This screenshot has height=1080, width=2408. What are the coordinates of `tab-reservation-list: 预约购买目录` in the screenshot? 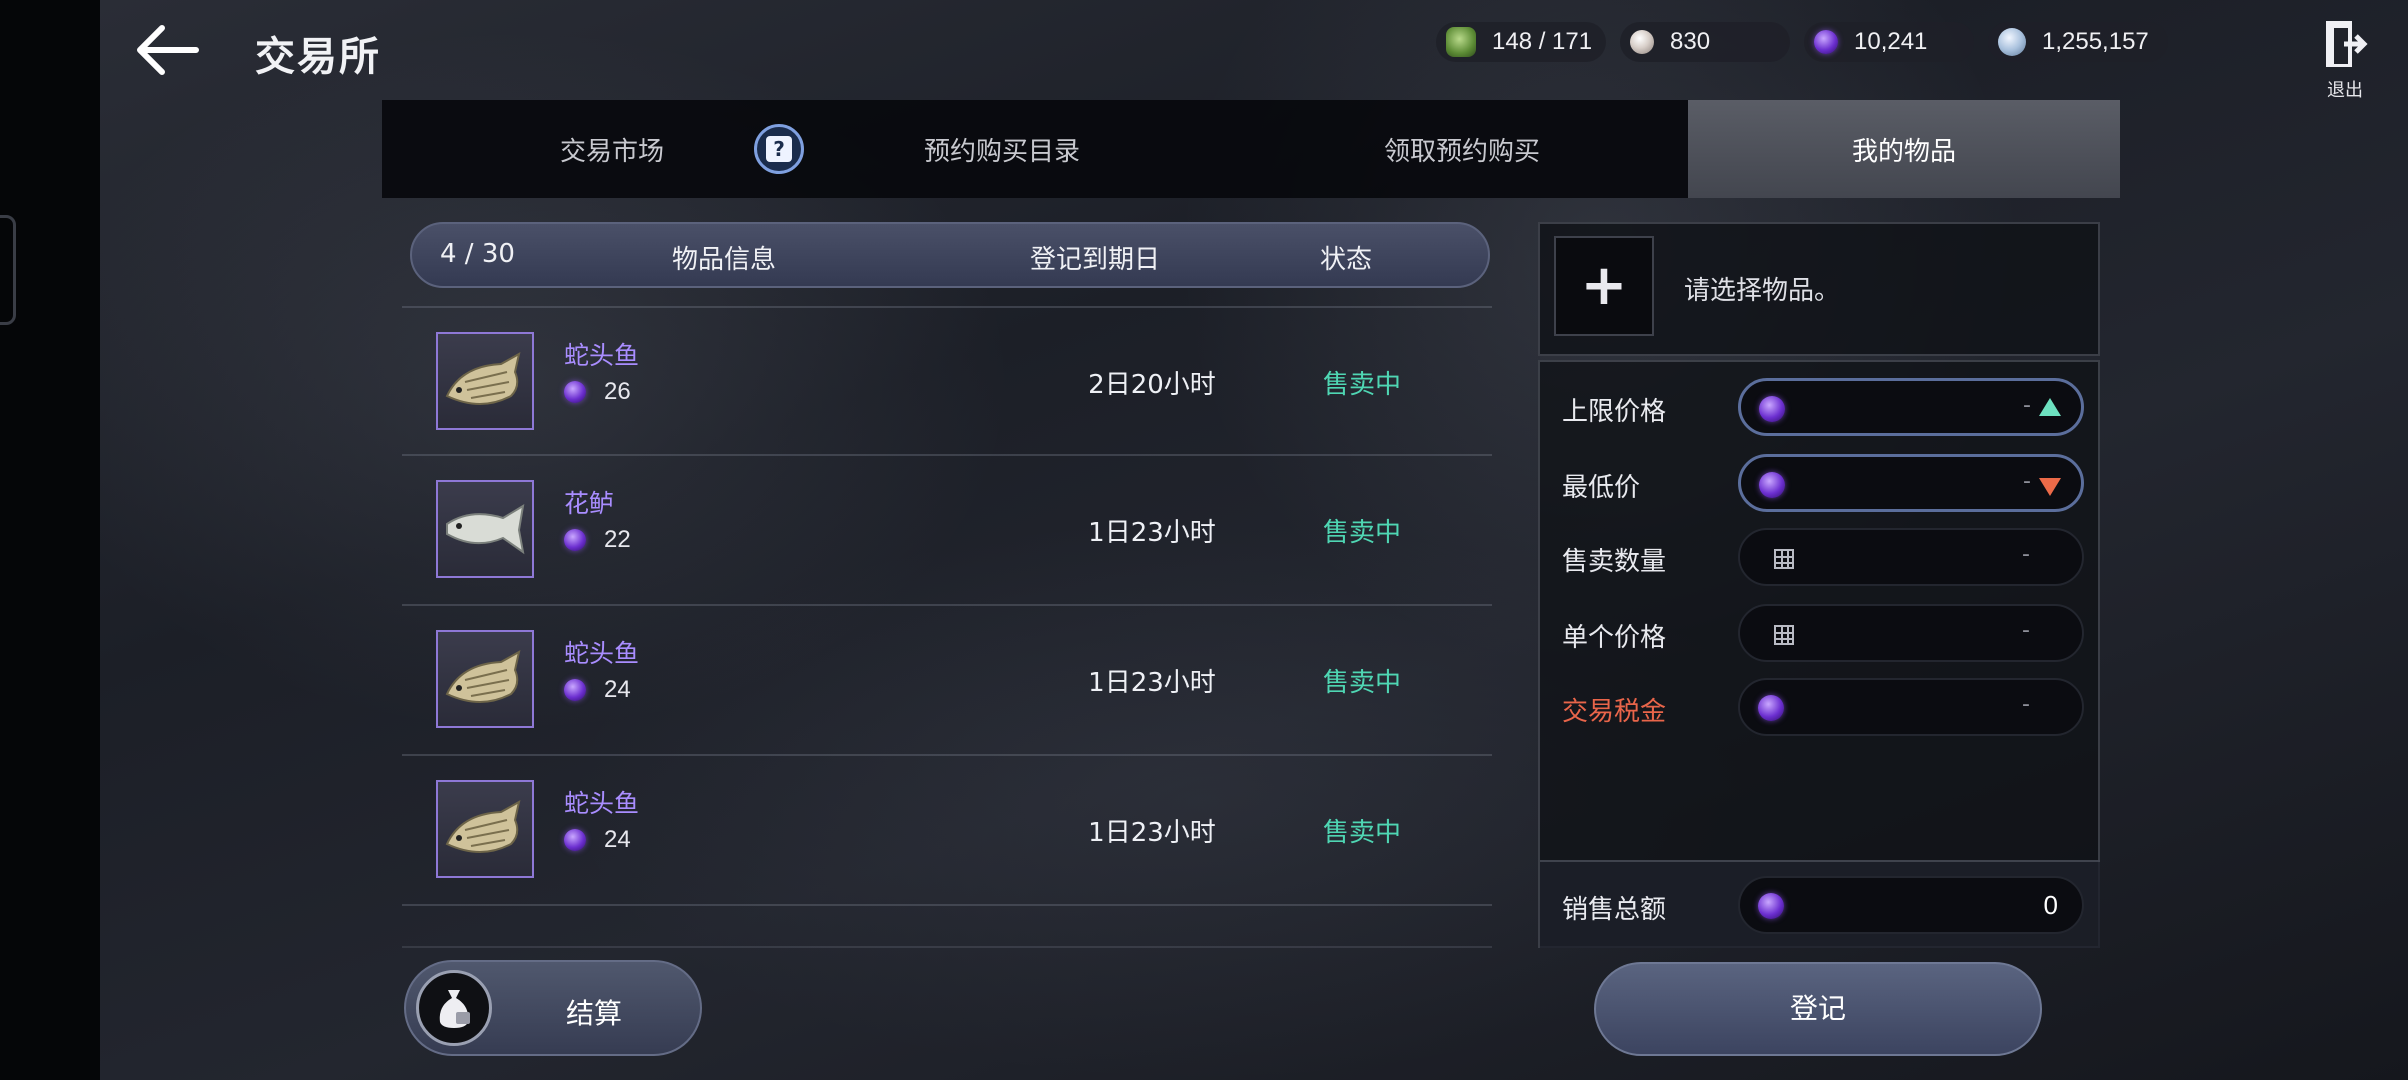 It's located at (1002, 149).